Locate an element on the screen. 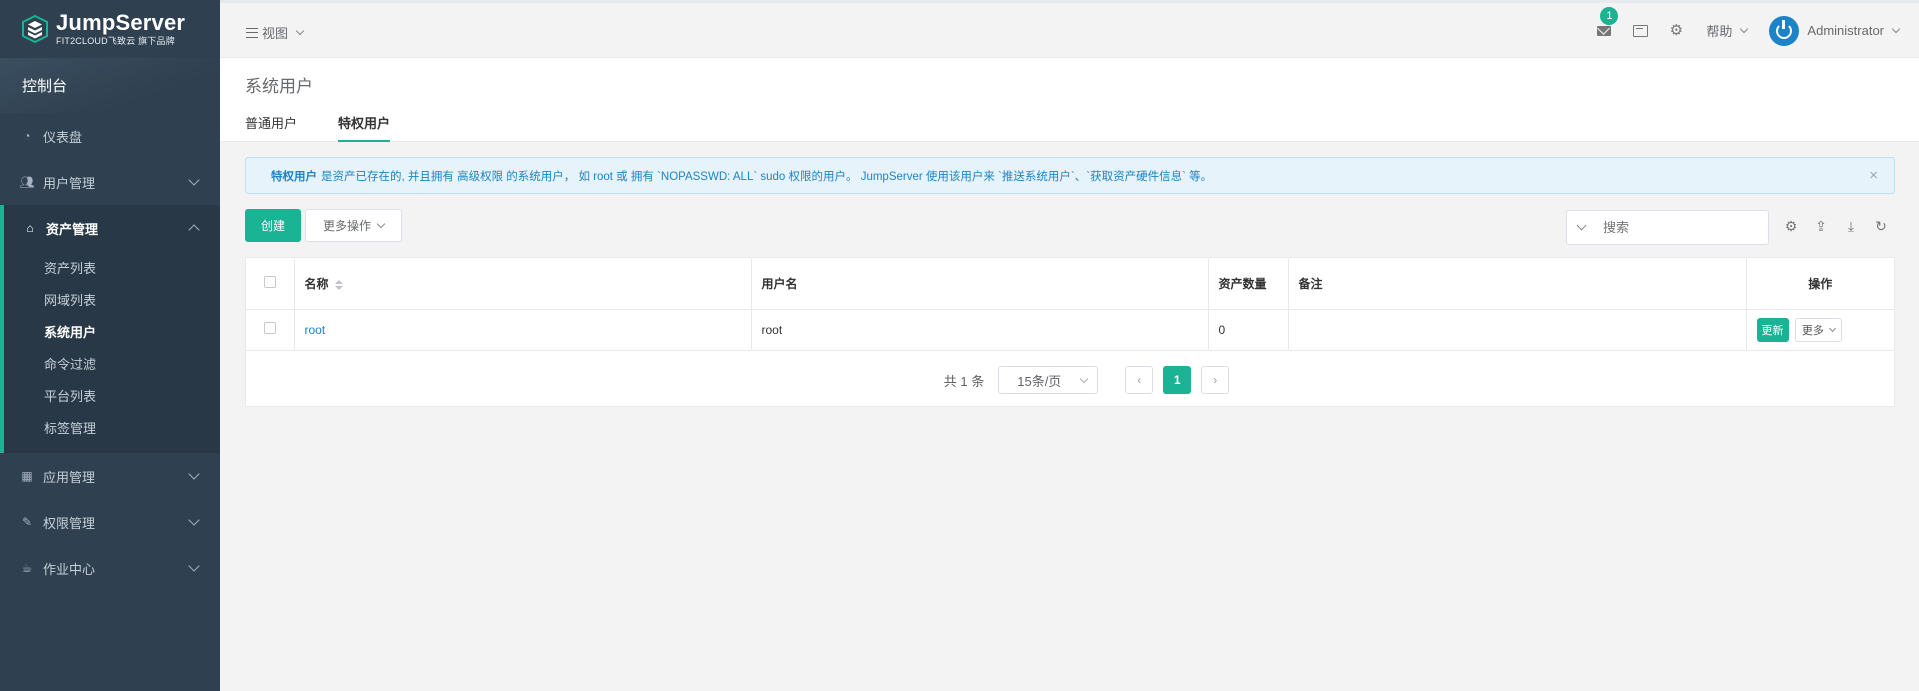 The height and width of the screenshot is (691, 1919). more-actions-button: 更多操作 is located at coordinates (353, 225).